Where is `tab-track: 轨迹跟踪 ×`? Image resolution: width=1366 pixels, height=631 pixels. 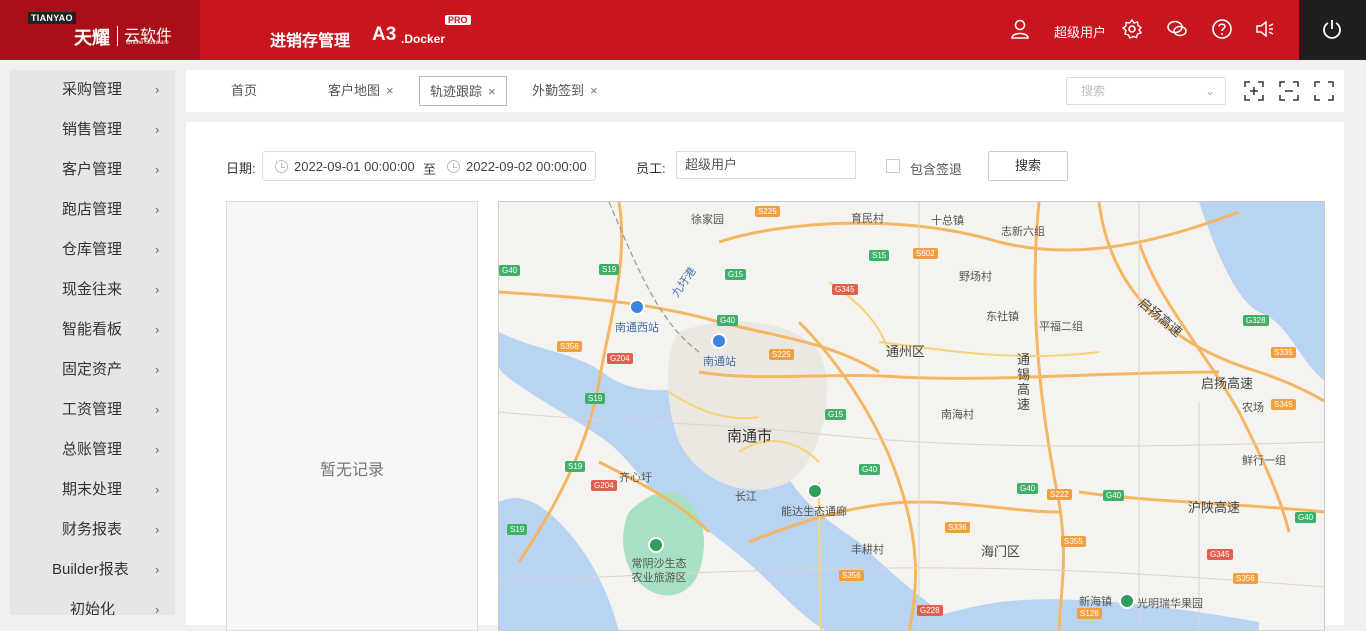 tab-track: 轨迹跟踪 × is located at coordinates (463, 91).